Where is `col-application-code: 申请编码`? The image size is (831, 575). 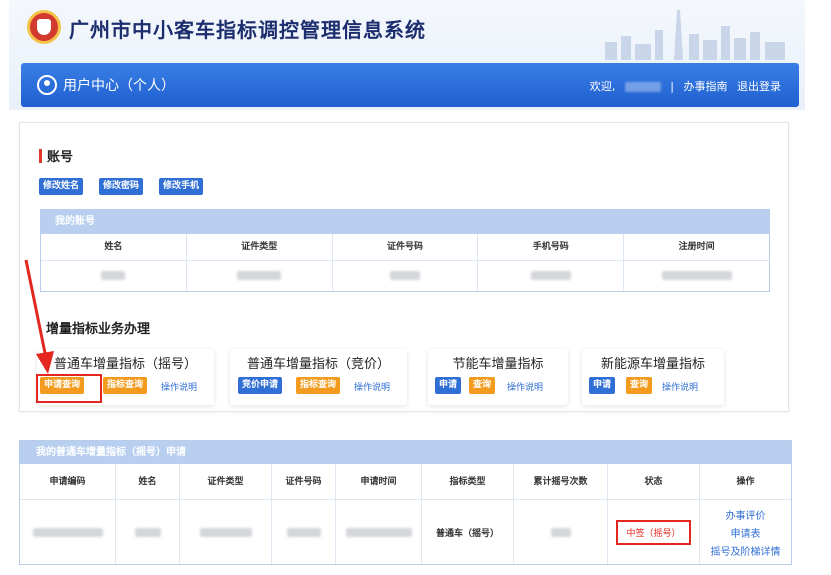
col-application-code: 申请编码 is located at coordinates (67, 482).